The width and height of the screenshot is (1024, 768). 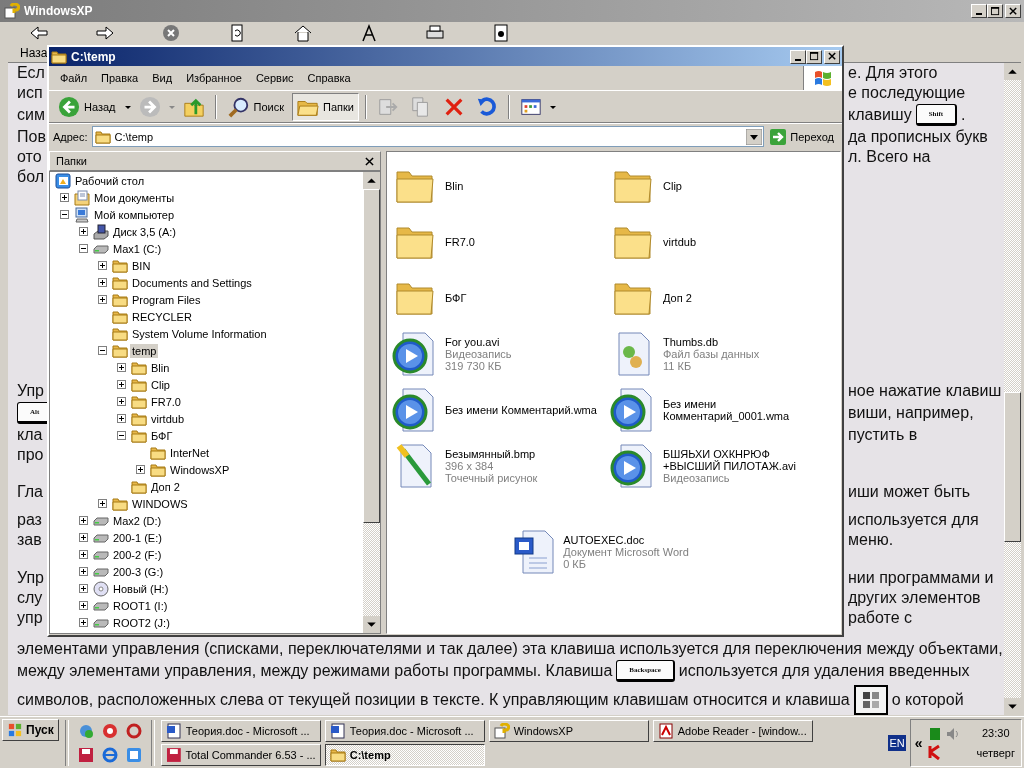 What do you see at coordinates (34, 53) in the screenshot?
I see `back-label: Наза` at bounding box center [34, 53].